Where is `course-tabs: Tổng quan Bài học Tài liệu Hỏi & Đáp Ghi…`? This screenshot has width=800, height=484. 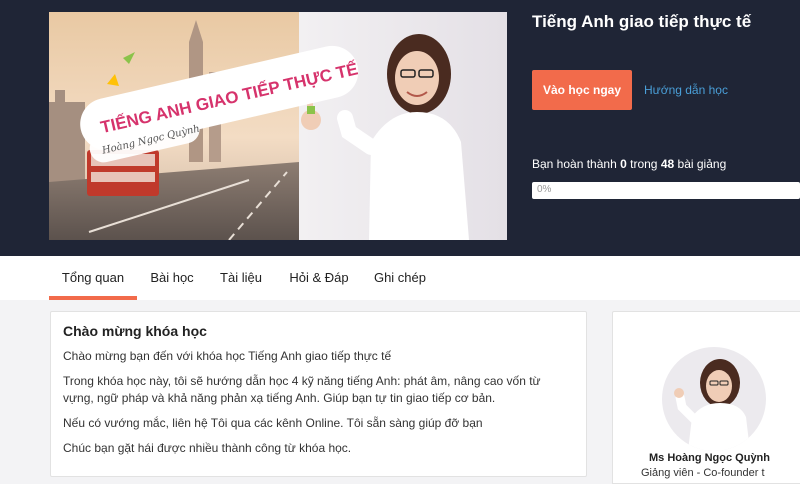
course-tabs: Tổng quan Bài học Tài liệu Hỏi & Đáp Ghi… is located at coordinates (400, 278).